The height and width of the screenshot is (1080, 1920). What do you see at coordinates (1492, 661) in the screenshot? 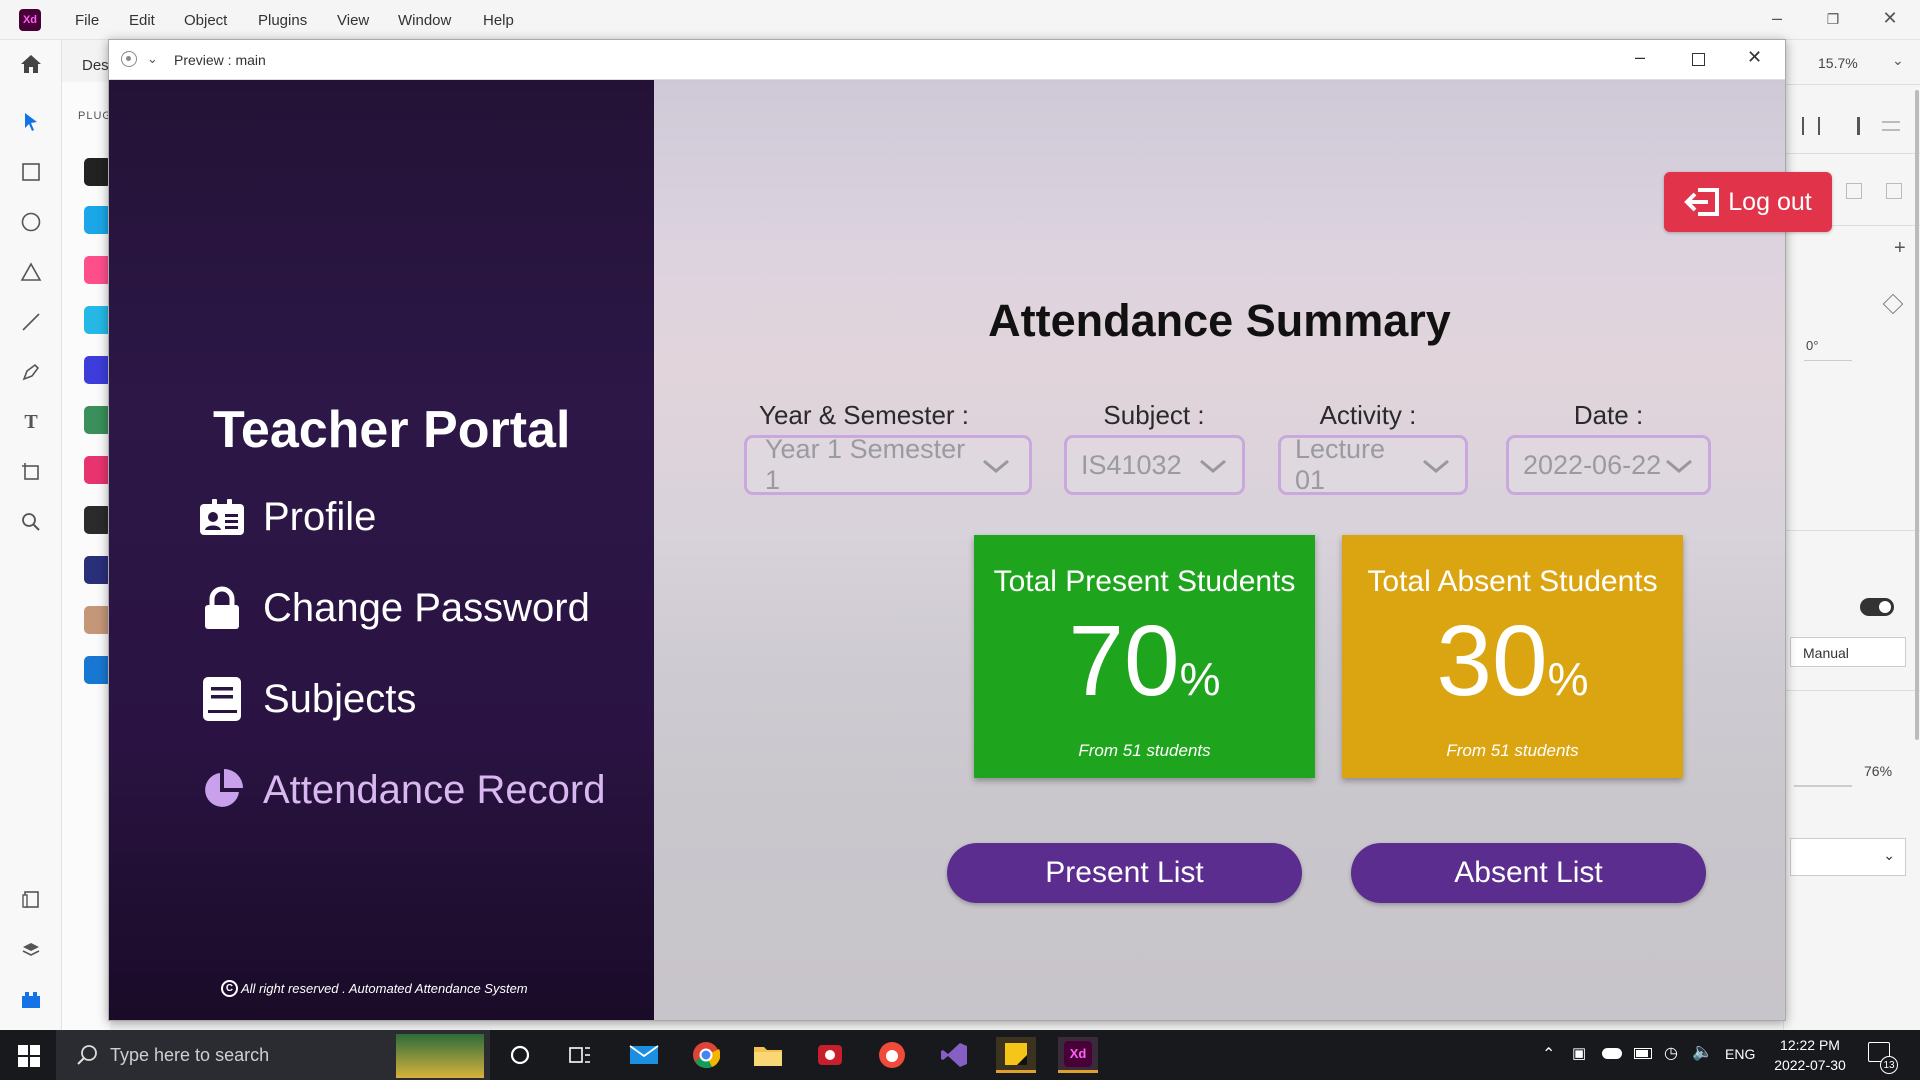
I see `percent-value: 30` at bounding box center [1492, 661].